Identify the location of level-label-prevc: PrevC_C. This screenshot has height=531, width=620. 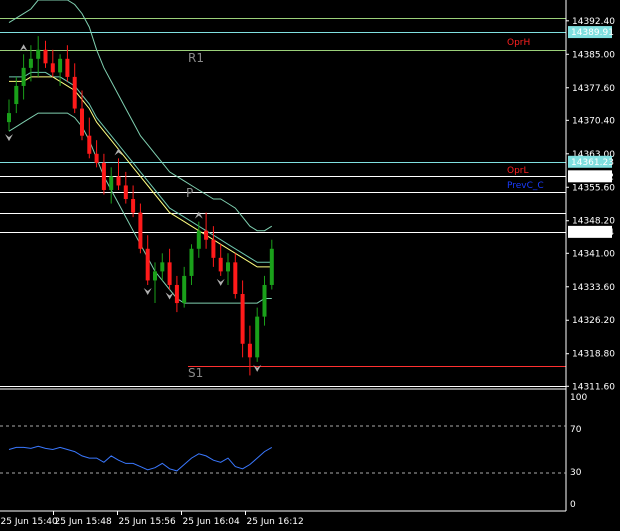
(525, 186).